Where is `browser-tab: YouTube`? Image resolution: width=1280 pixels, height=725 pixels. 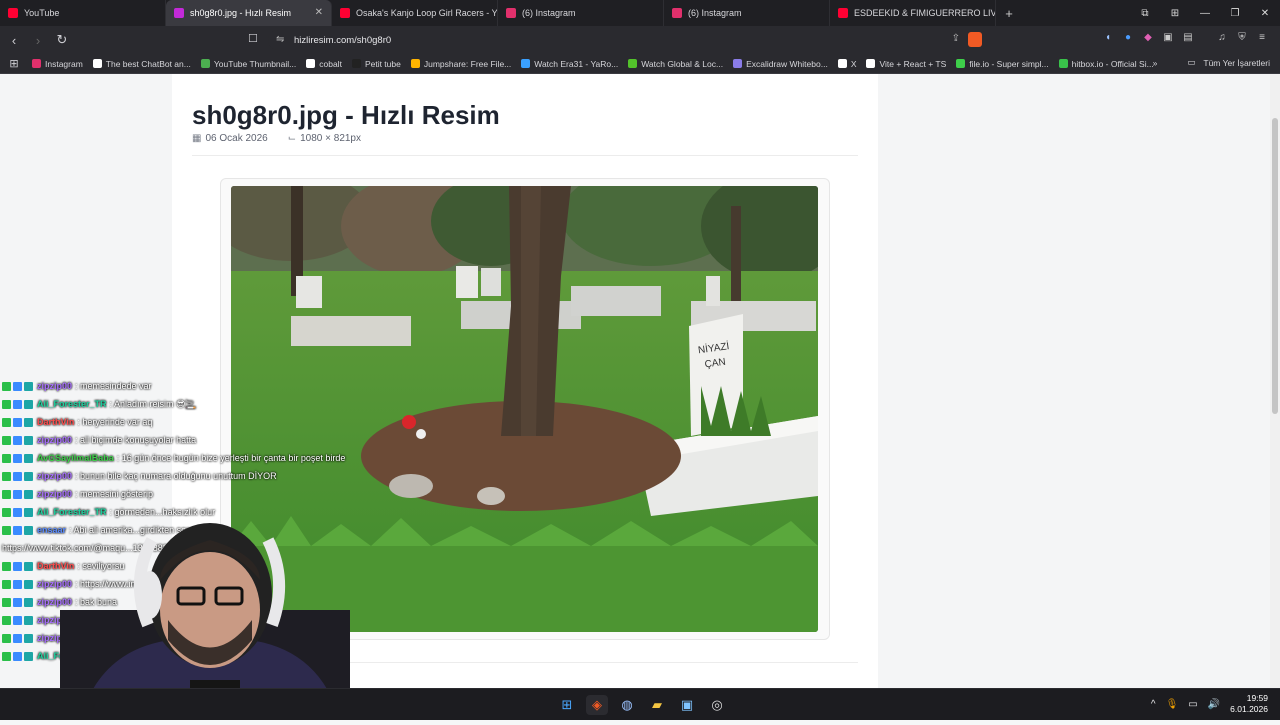
browser-tab: YouTube is located at coordinates (83, 13).